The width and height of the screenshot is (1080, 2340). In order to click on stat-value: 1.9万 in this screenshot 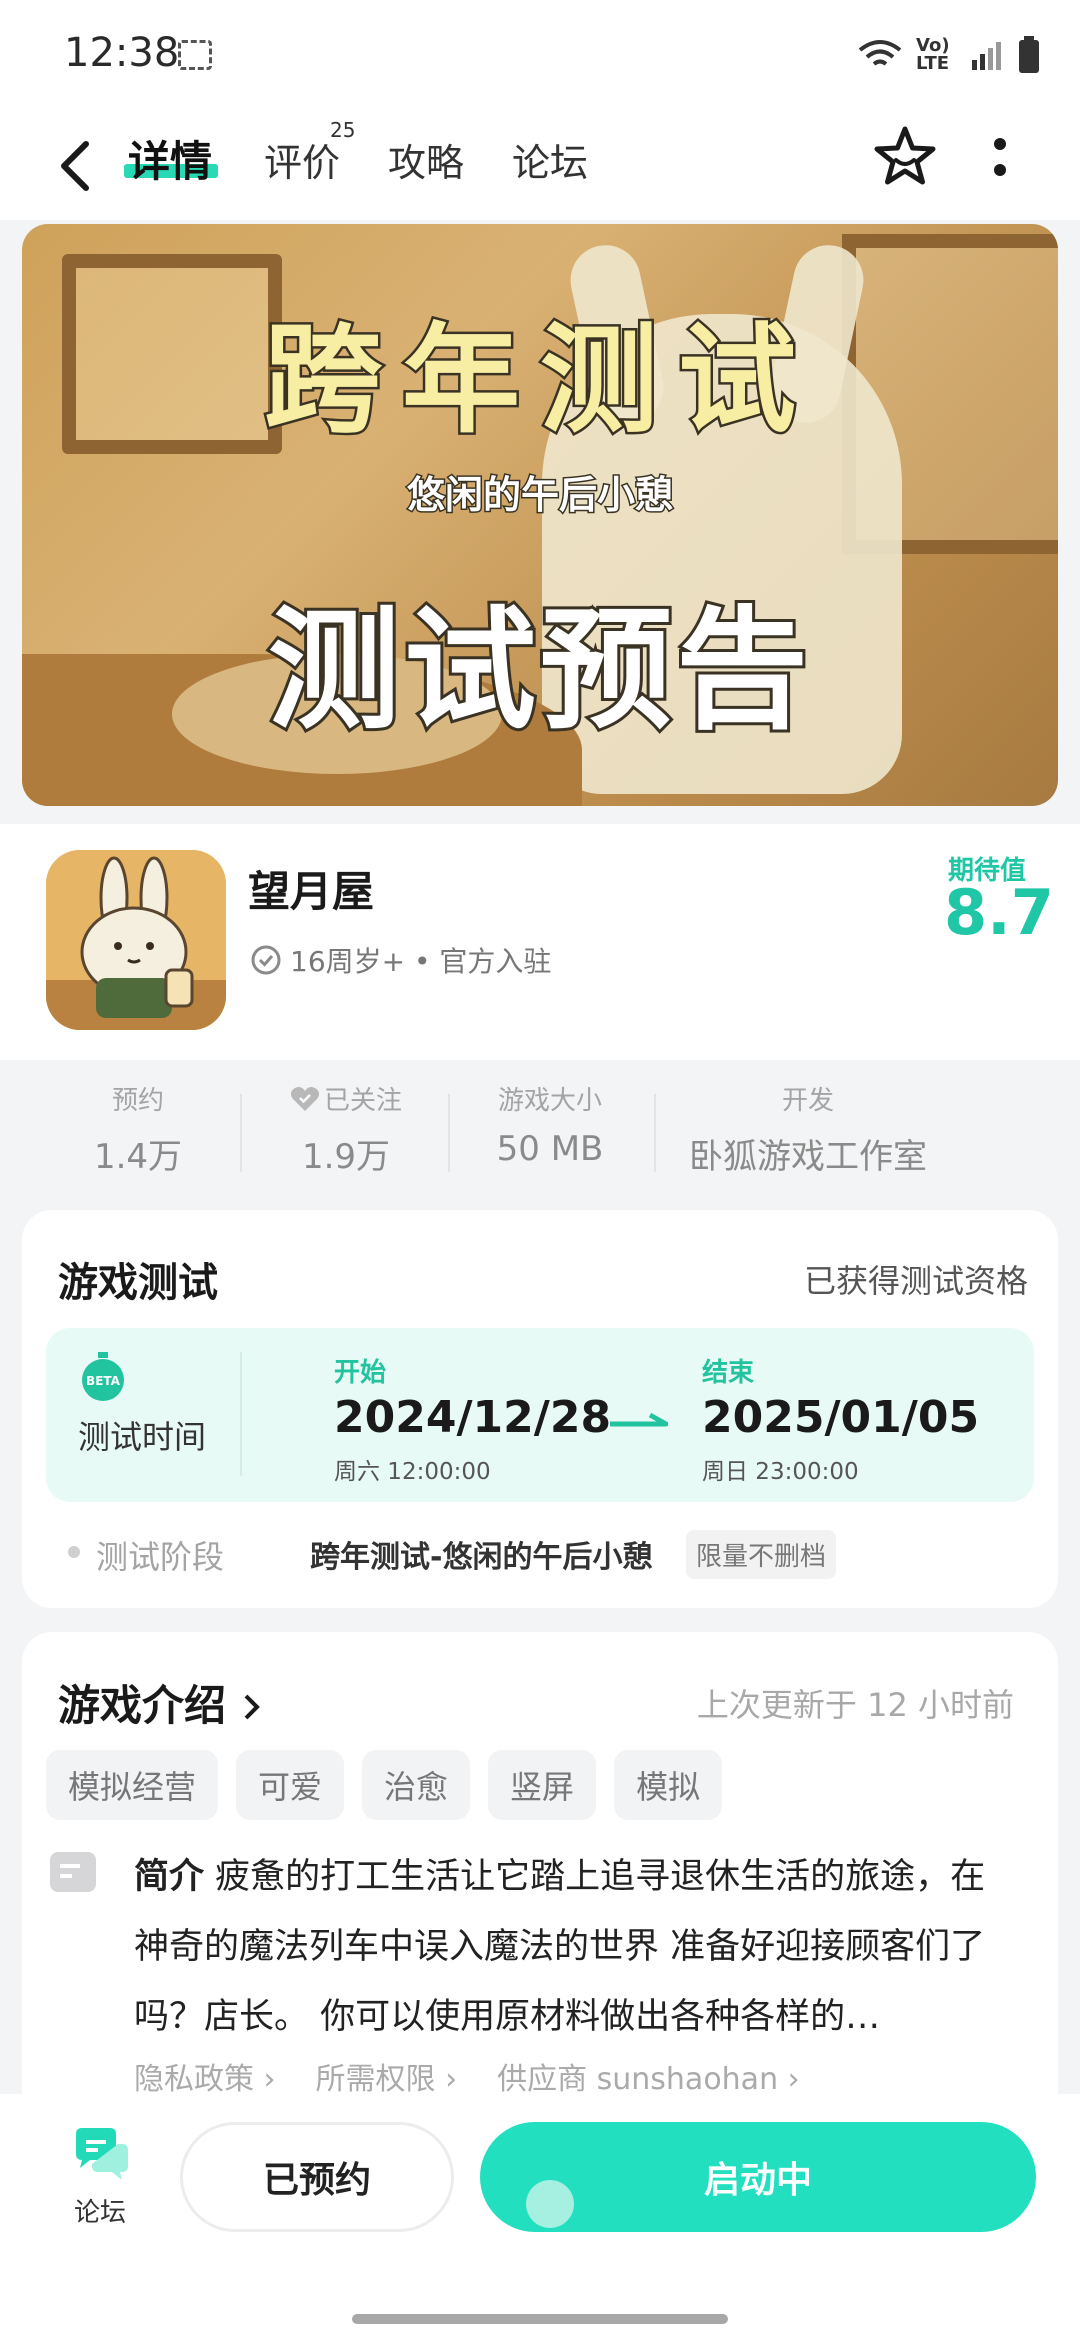, I will do `click(346, 1157)`.